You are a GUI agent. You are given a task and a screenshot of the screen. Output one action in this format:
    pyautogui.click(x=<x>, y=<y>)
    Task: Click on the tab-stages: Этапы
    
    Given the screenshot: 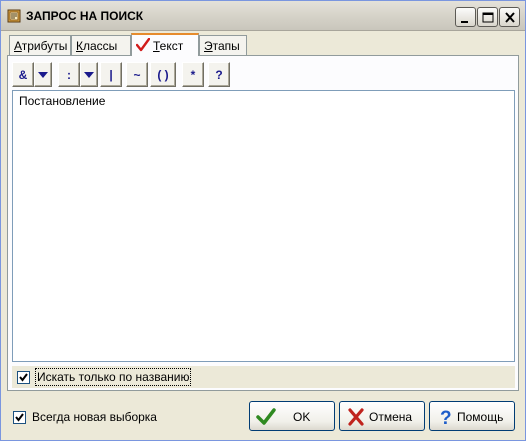 What is the action you would take?
    pyautogui.click(x=223, y=45)
    